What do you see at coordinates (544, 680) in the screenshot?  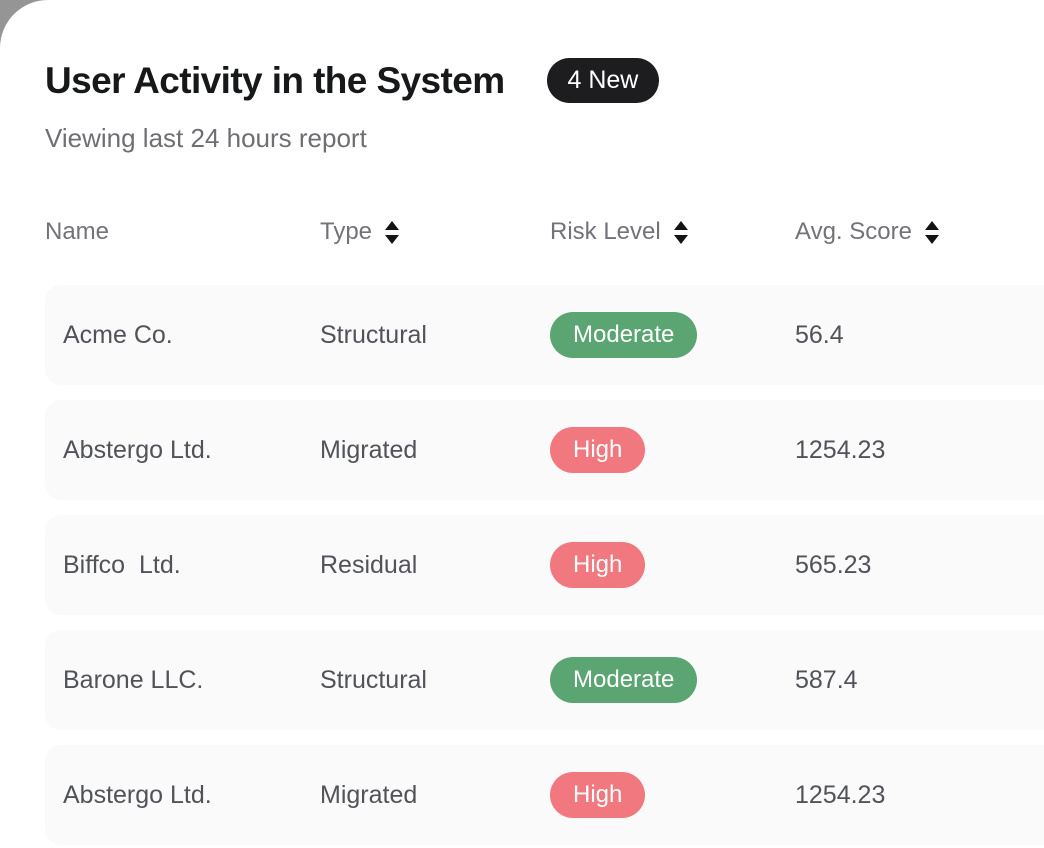 I see `table-row: Barone LLC. Structural Moderate 587.4` at bounding box center [544, 680].